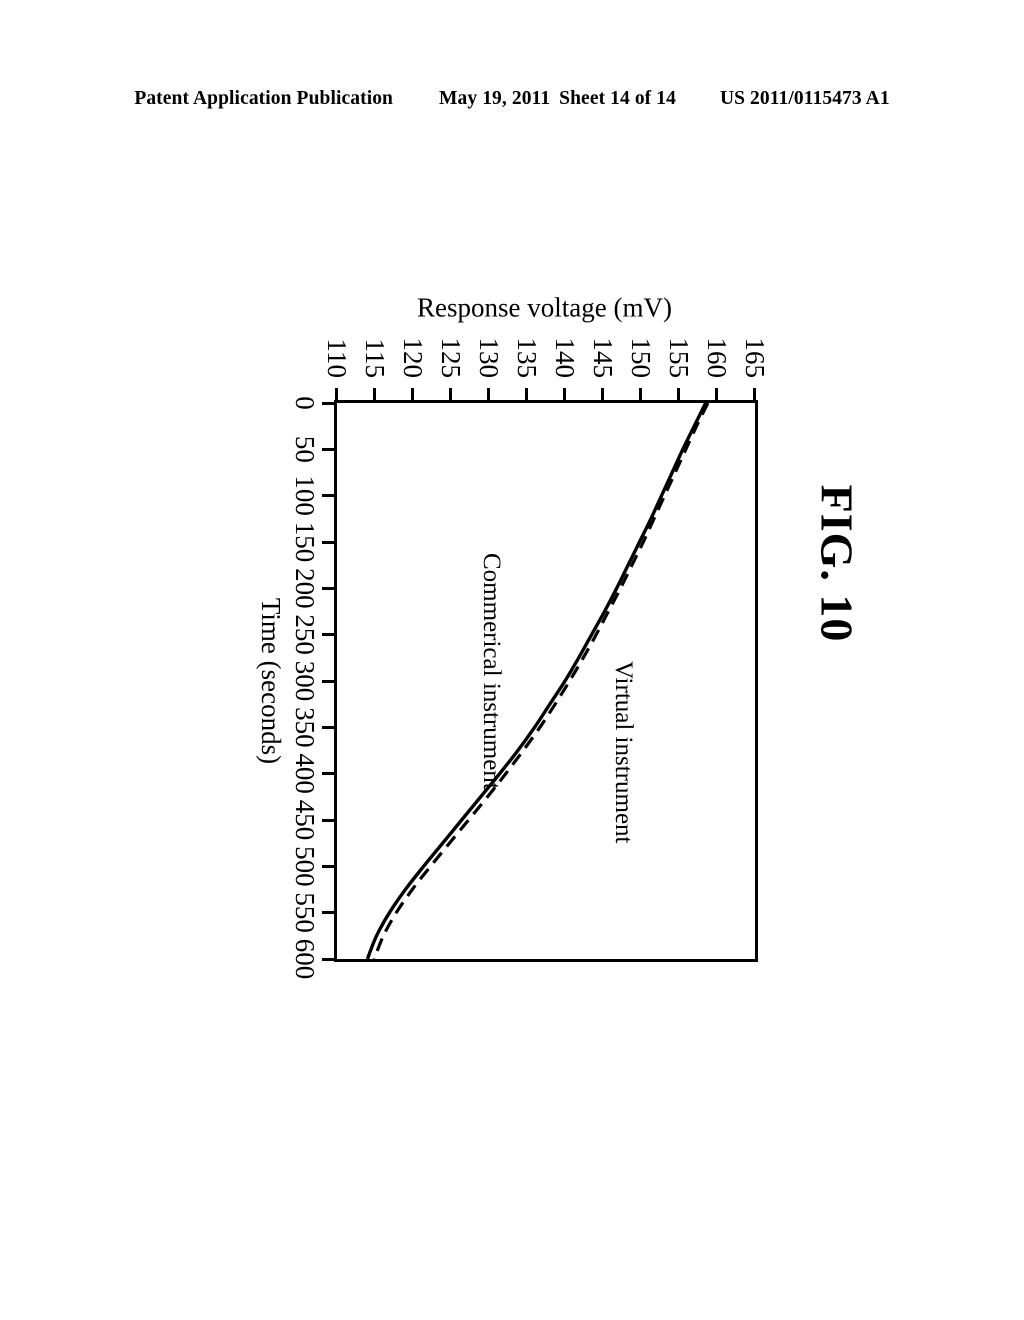  What do you see at coordinates (305, 449) in the screenshot?
I see `x-tick-label: 50` at bounding box center [305, 449].